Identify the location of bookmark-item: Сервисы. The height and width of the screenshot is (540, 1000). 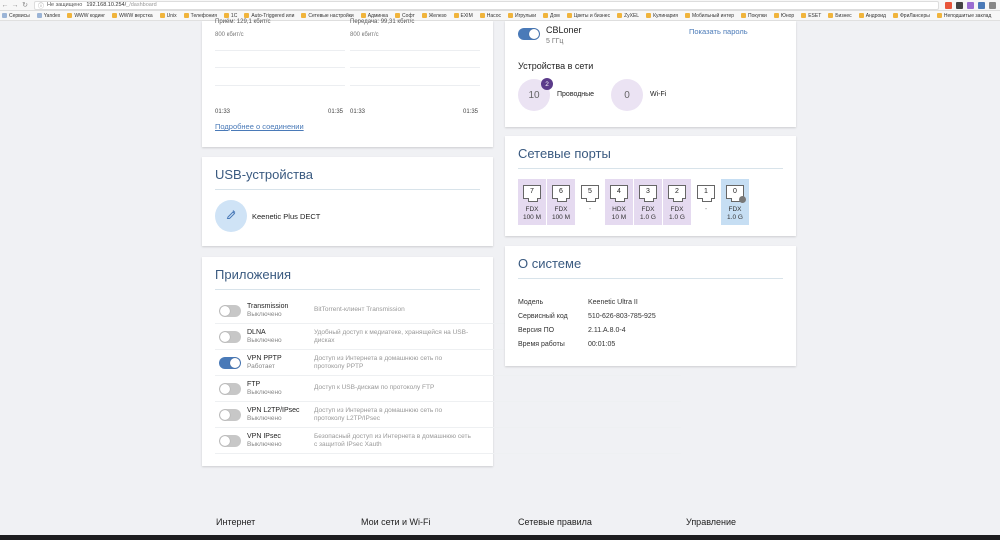
(16, 16).